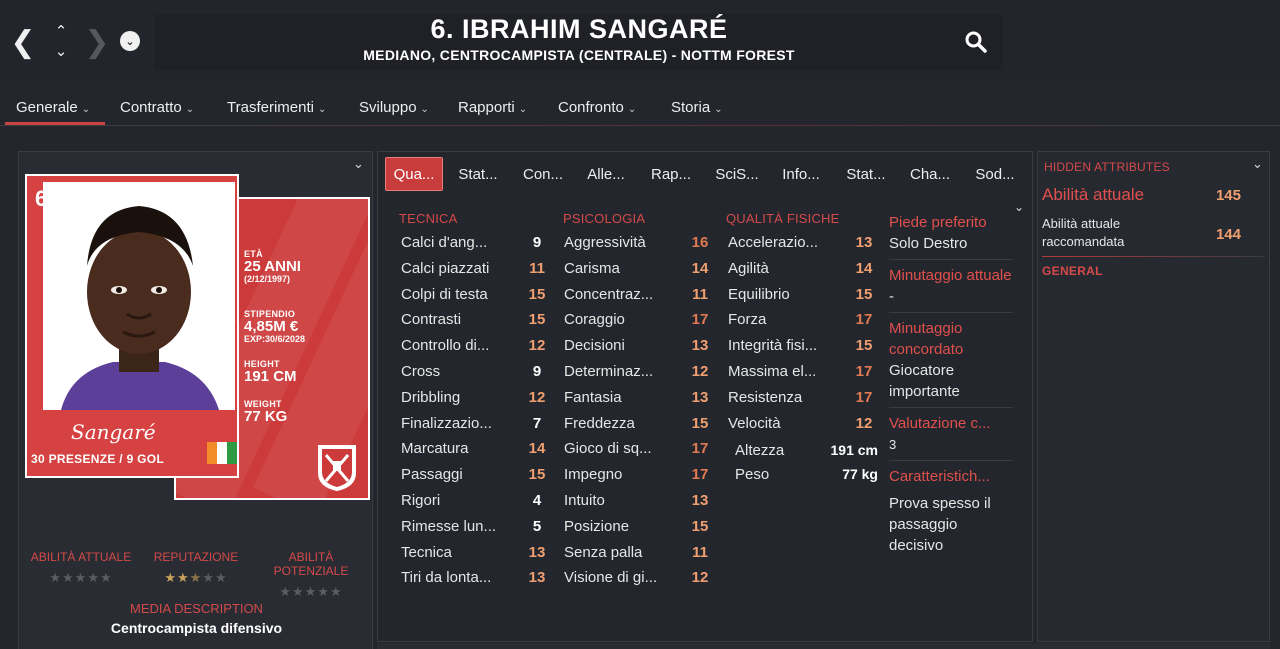 Image resolution: width=1280 pixels, height=649 pixels. What do you see at coordinates (639, 346) in the screenshot?
I see `attribute-row: Decisioni 13` at bounding box center [639, 346].